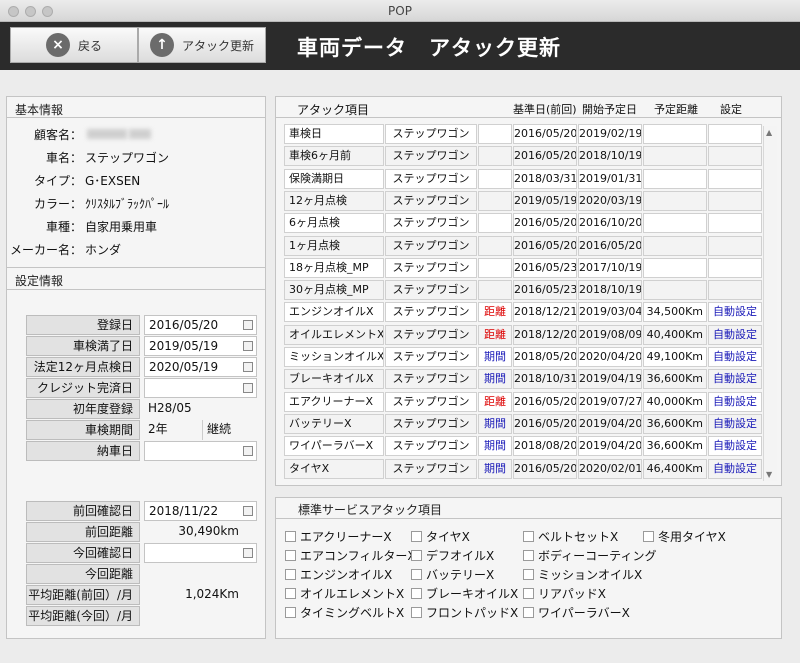 The width and height of the screenshot is (800, 663). I want to click on table-row: 1ヶ月点検 ステップワゴン 2016/05/20 2016/05/20, so click(523, 245).